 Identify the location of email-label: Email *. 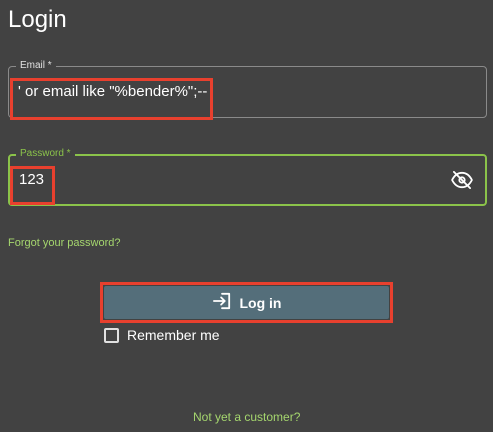
(36, 66).